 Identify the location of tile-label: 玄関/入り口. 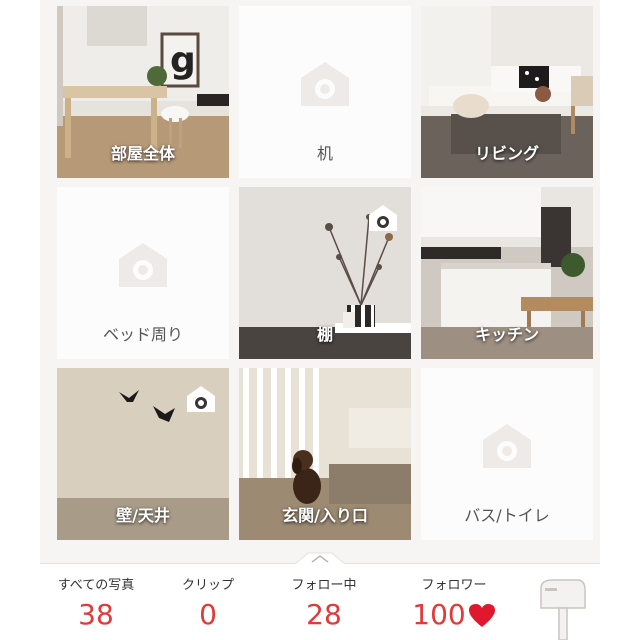
(325, 515).